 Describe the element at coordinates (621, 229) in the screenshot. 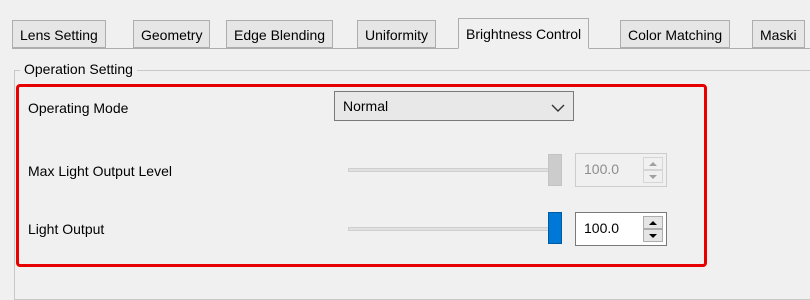

I see `light-output-spinbox: 100.0` at that location.